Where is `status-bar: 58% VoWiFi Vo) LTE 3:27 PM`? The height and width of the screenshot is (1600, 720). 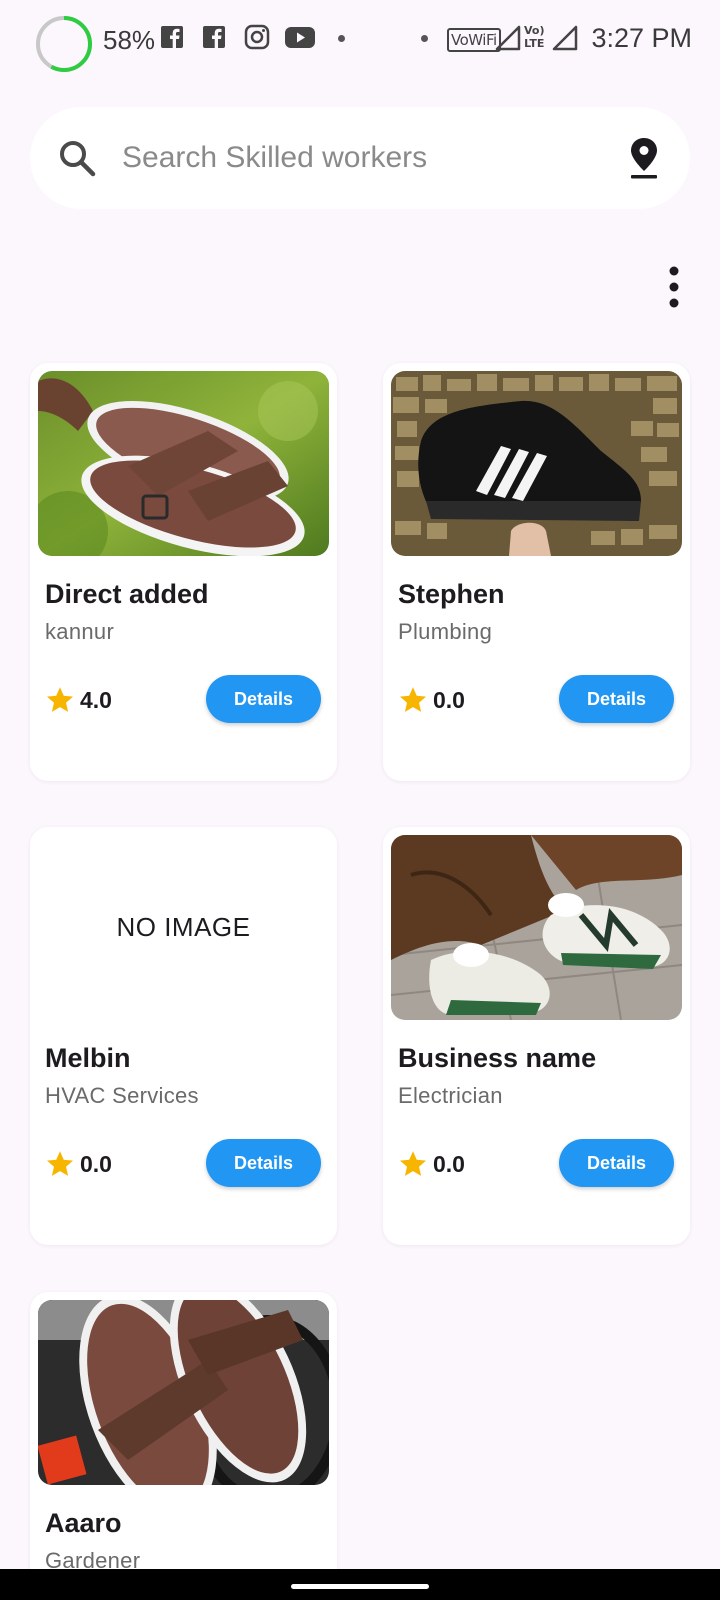
status-bar: 58% VoWiFi Vo) LTE 3:27 PM is located at coordinates (360, 40).